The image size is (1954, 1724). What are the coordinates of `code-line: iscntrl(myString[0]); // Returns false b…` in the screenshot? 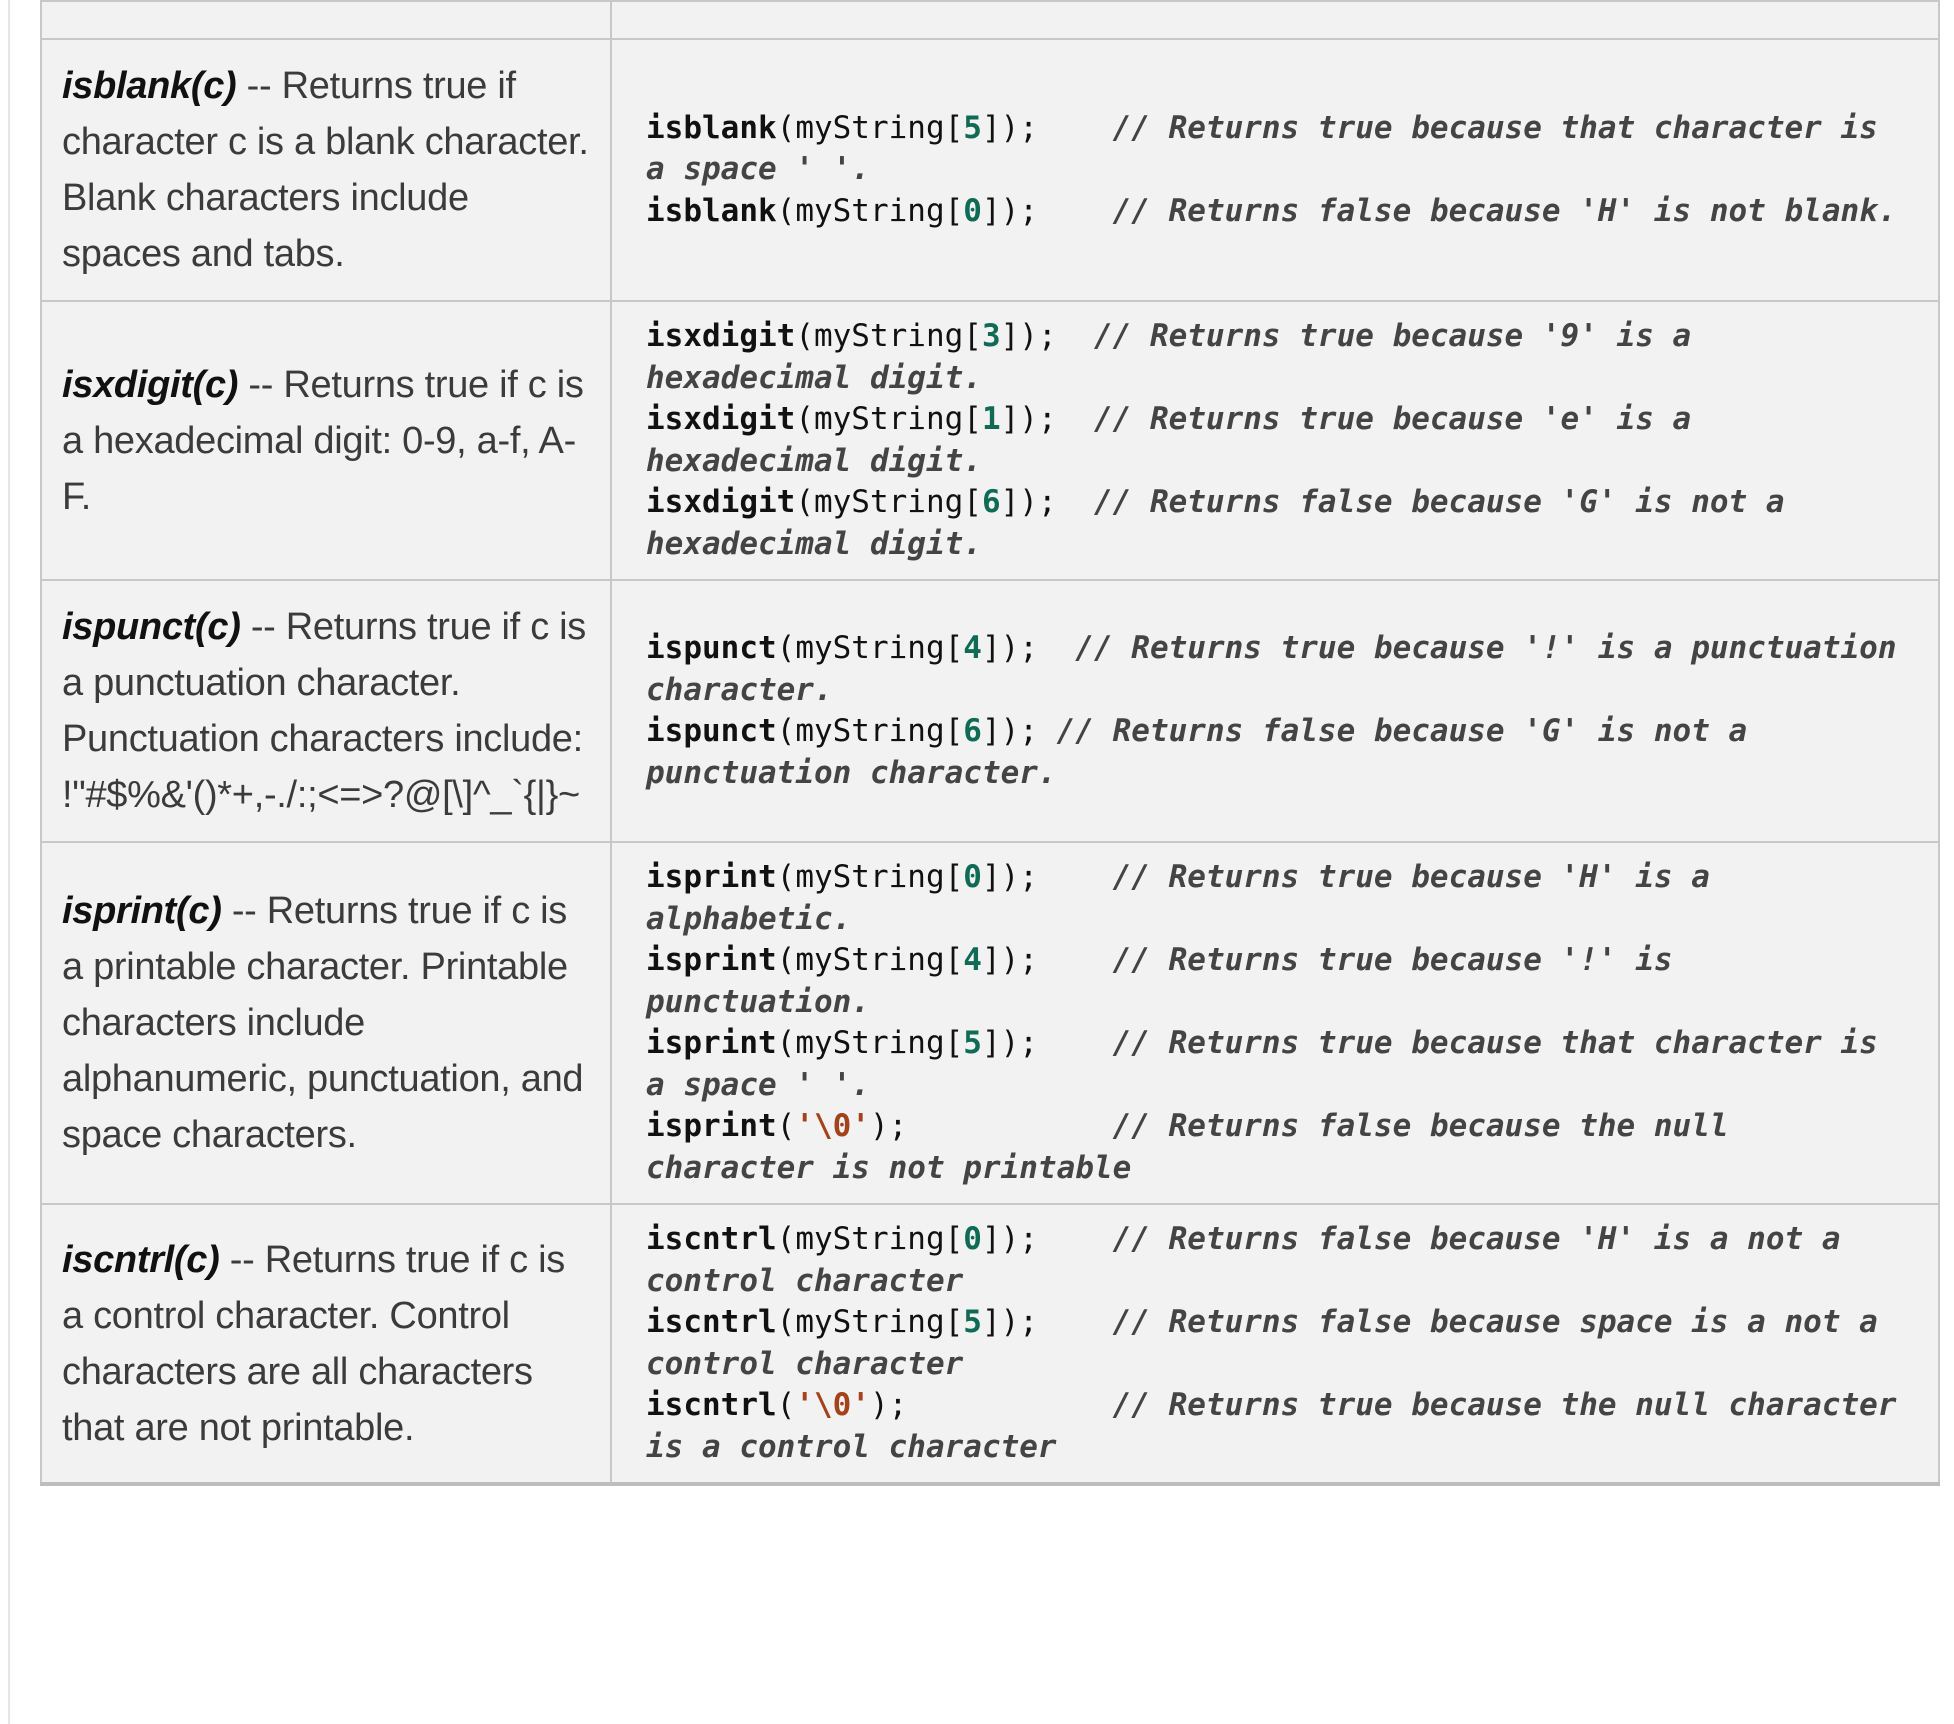 It's located at (1253, 1260).